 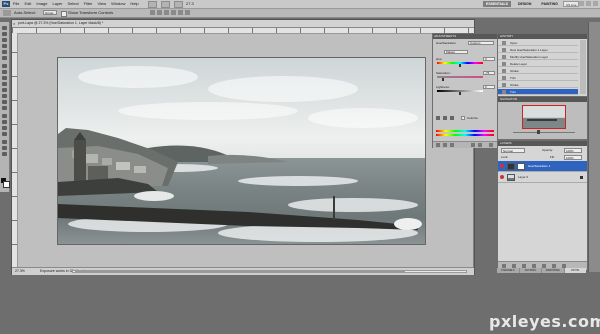 What do you see at coordinates (452, 145) in the screenshot?
I see `visibility-icon` at bounding box center [452, 145].